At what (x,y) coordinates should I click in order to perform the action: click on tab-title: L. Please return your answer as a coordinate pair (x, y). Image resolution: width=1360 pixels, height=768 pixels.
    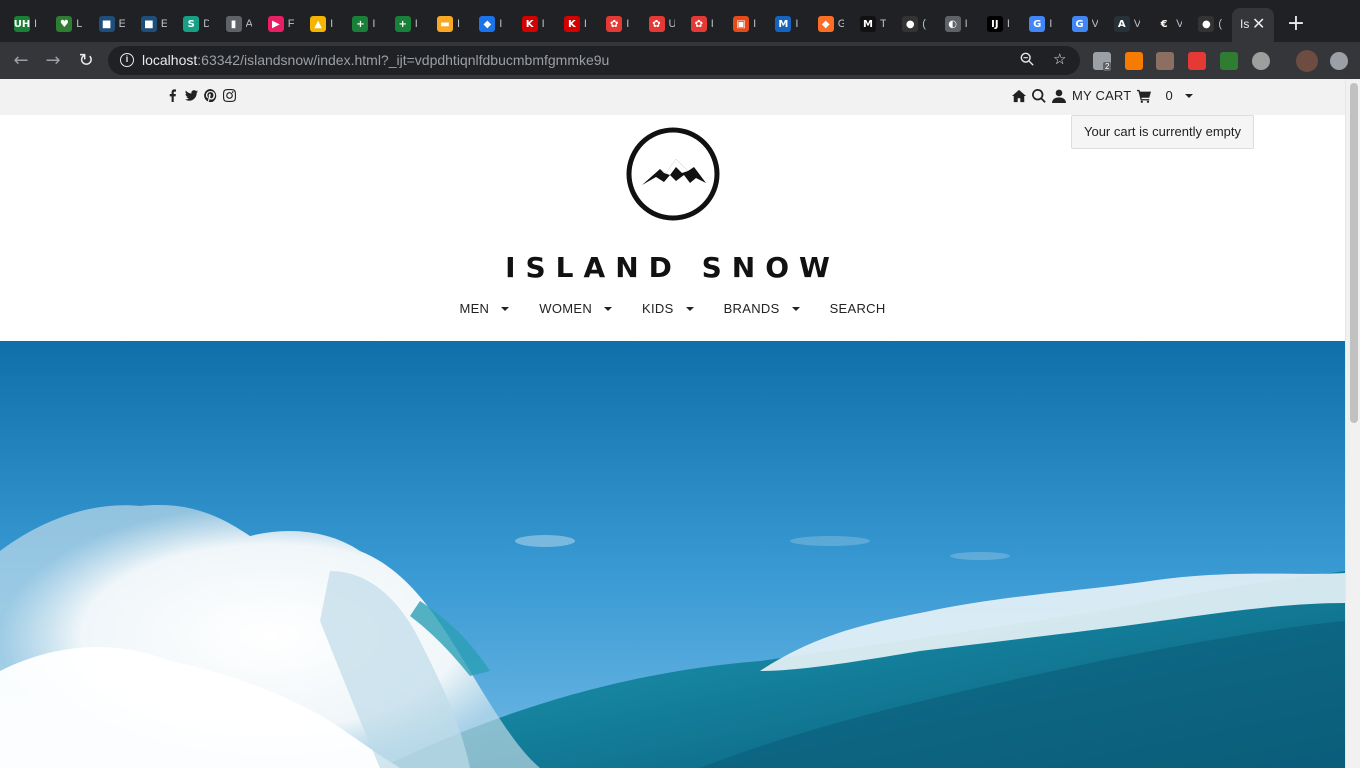
    Looking at the image, I should click on (79, 24).